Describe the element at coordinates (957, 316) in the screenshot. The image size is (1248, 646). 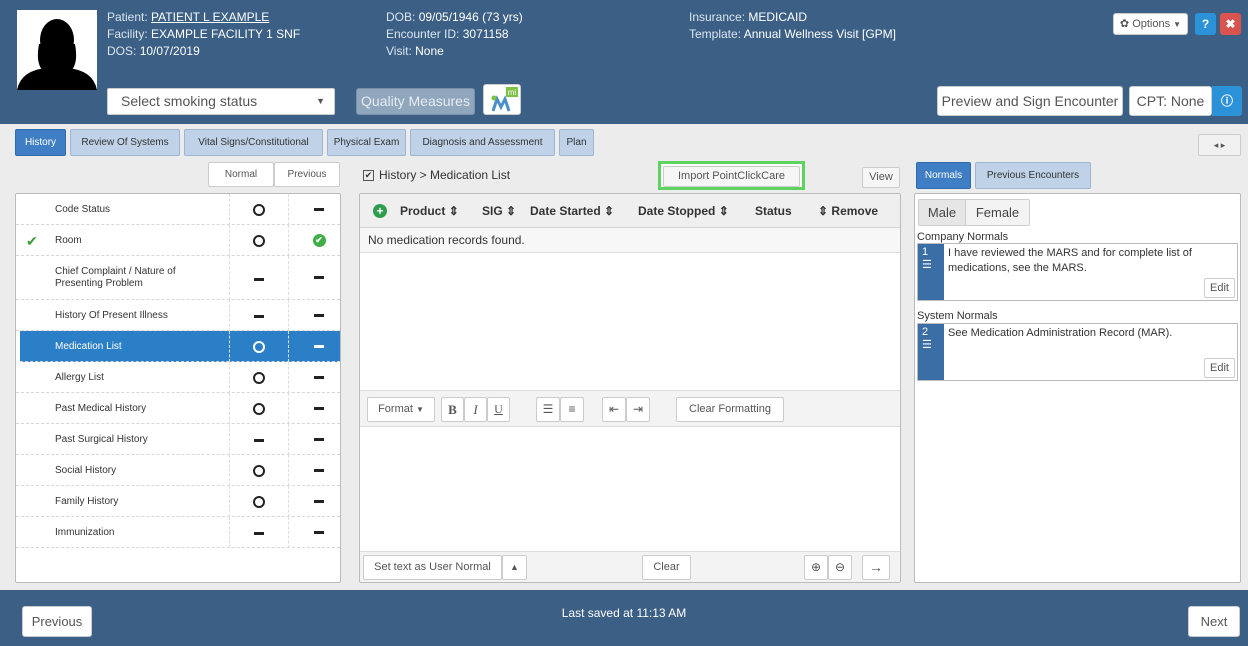
I see `system-normals-label: System Normals` at that location.